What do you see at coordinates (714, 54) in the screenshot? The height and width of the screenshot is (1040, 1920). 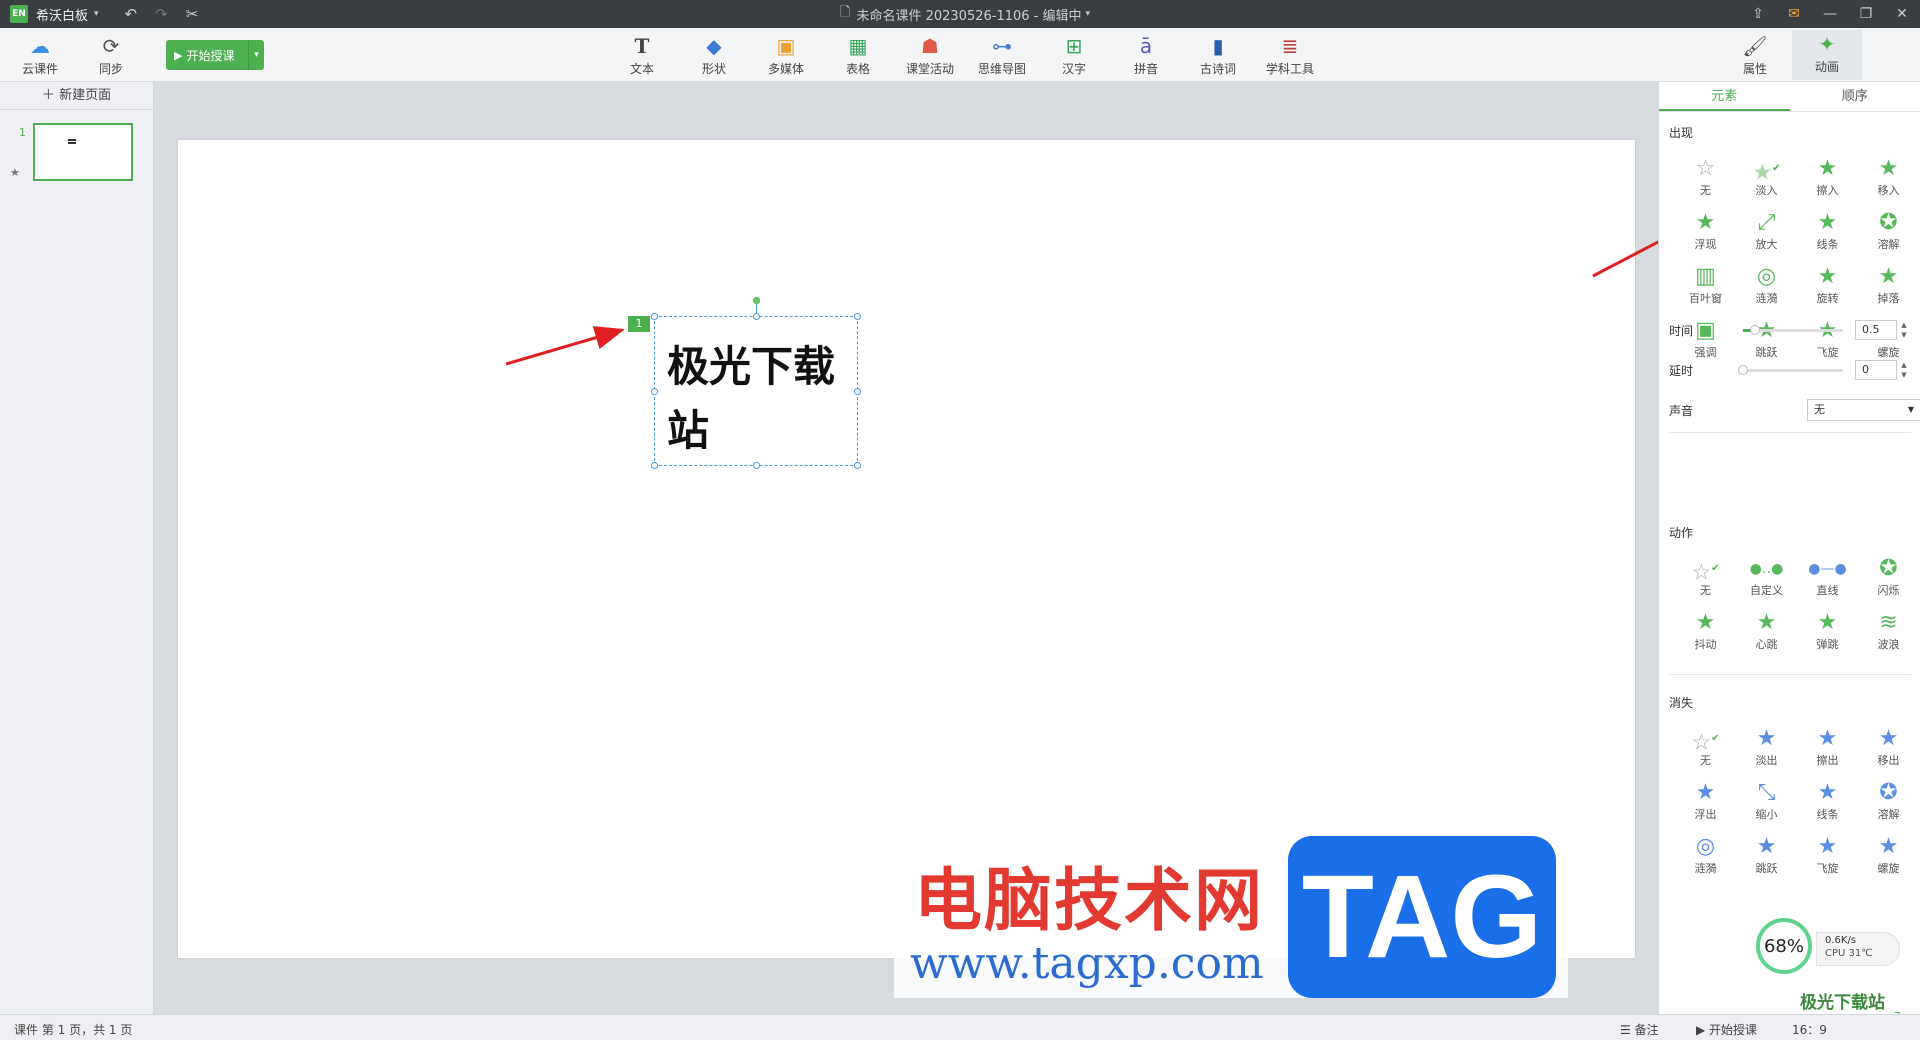 I see `tool-shape-button: ◆ 形状` at bounding box center [714, 54].